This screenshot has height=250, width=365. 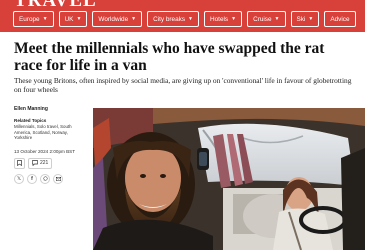 I want to click on comments-button: 221, so click(x=40, y=163).